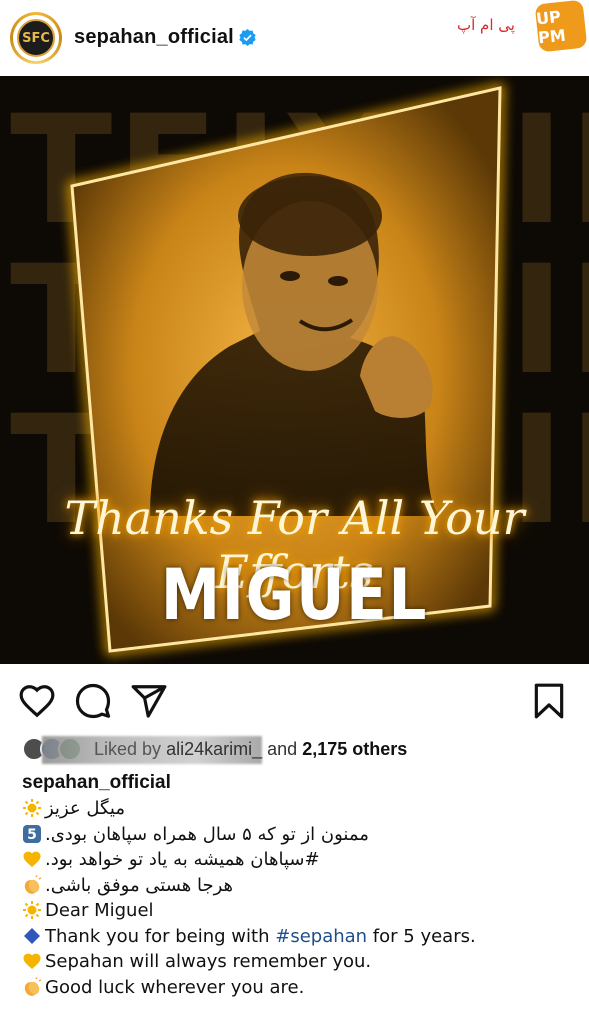  I want to click on caption-line: Dear Miguel, so click(302, 911).